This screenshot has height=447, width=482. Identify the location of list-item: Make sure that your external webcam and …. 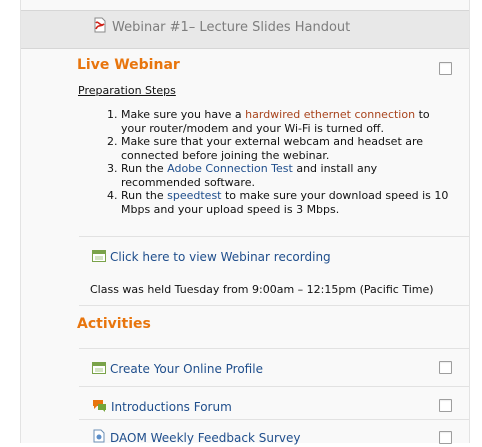
(286, 148).